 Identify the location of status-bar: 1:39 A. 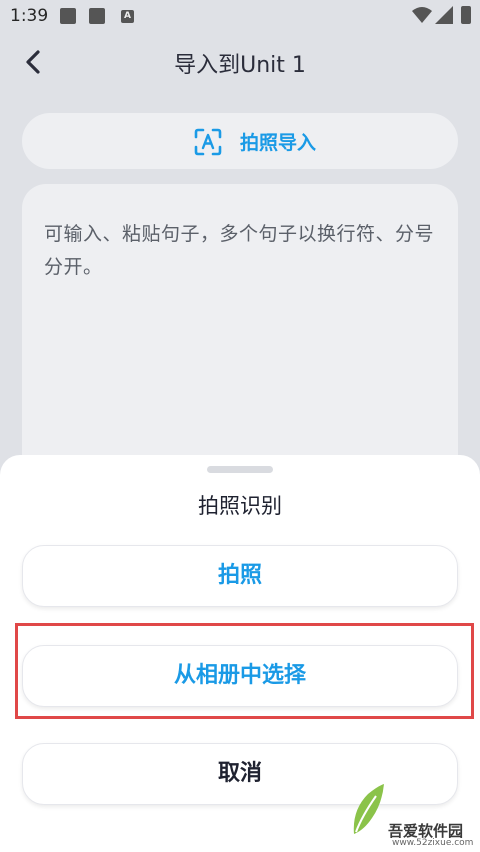
(240, 18).